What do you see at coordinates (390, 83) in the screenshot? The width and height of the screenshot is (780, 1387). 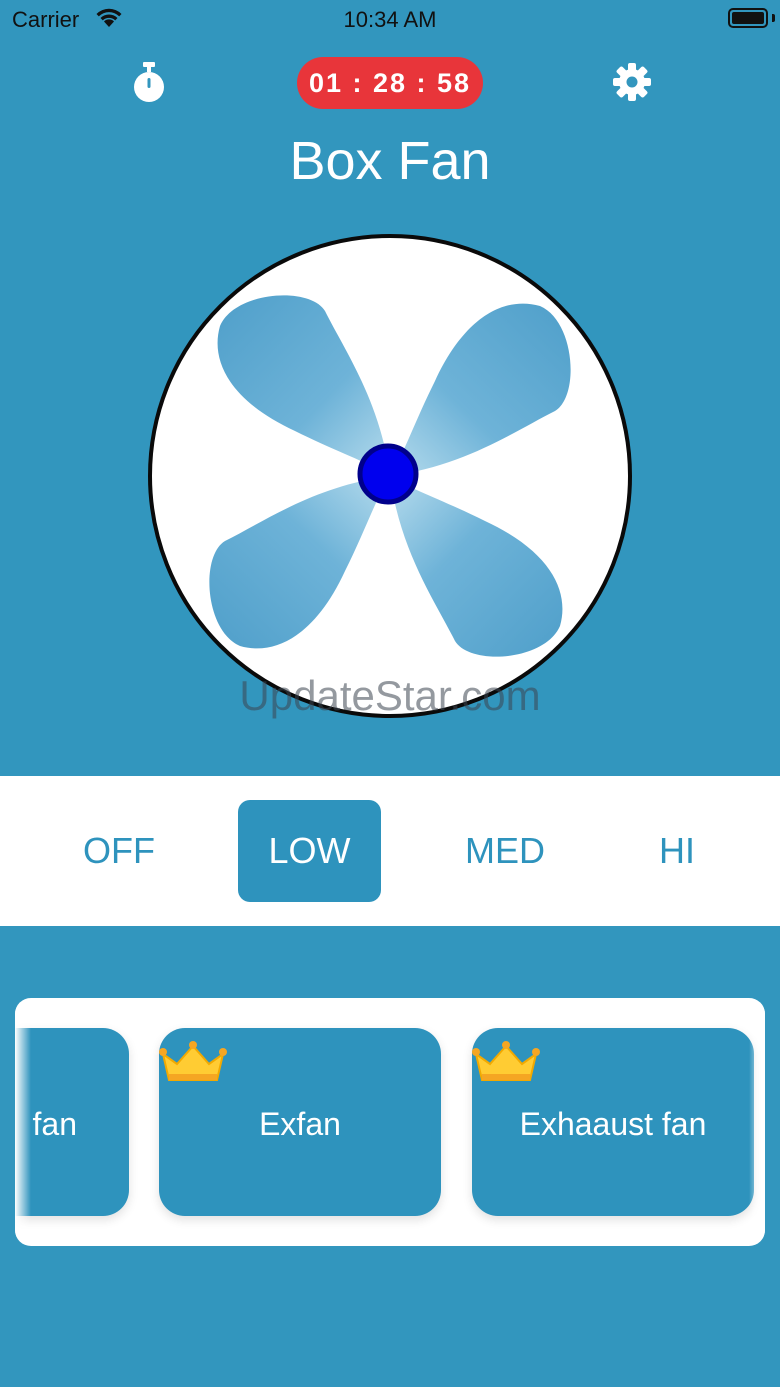 I see `timer-countdown: 01 : 28 : 58` at bounding box center [390, 83].